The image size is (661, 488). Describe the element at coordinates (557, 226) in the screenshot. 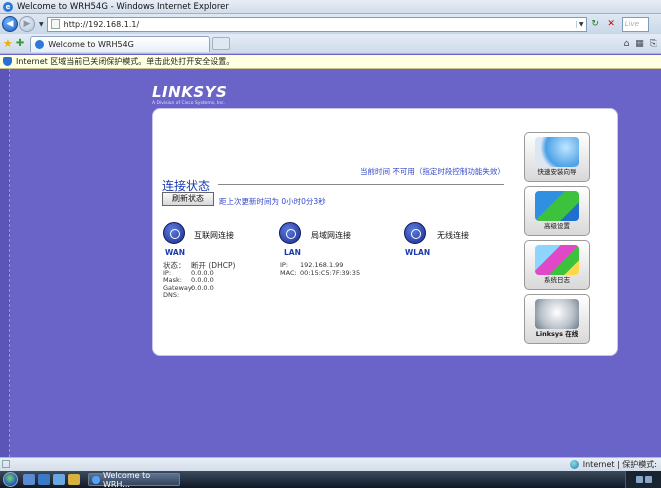

I see `advanced-settings-label: 高级设置` at that location.